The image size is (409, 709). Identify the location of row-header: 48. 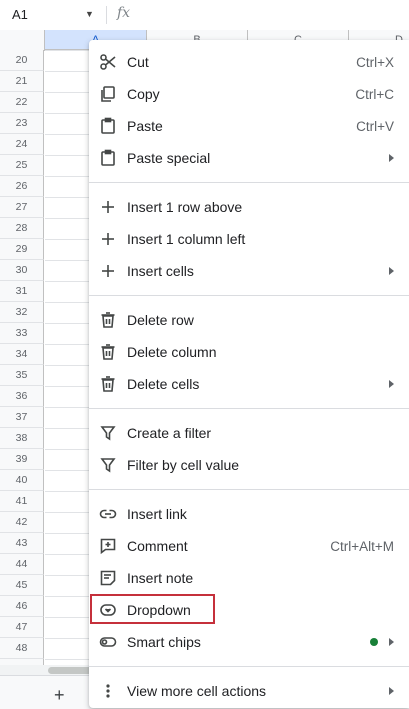
(22, 648).